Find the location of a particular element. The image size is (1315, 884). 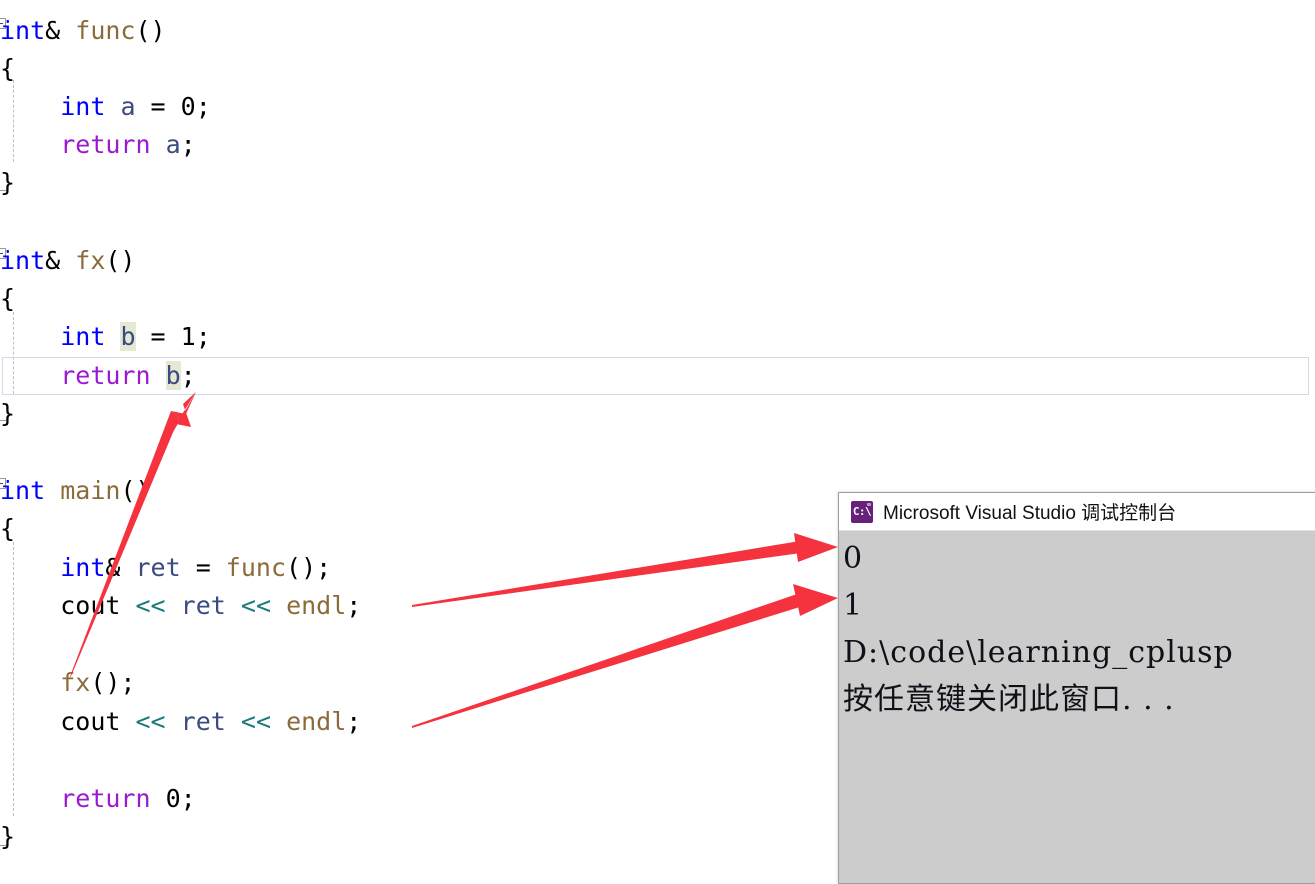

code-line-19: cout << ret << endl; is located at coordinates (180, 722).